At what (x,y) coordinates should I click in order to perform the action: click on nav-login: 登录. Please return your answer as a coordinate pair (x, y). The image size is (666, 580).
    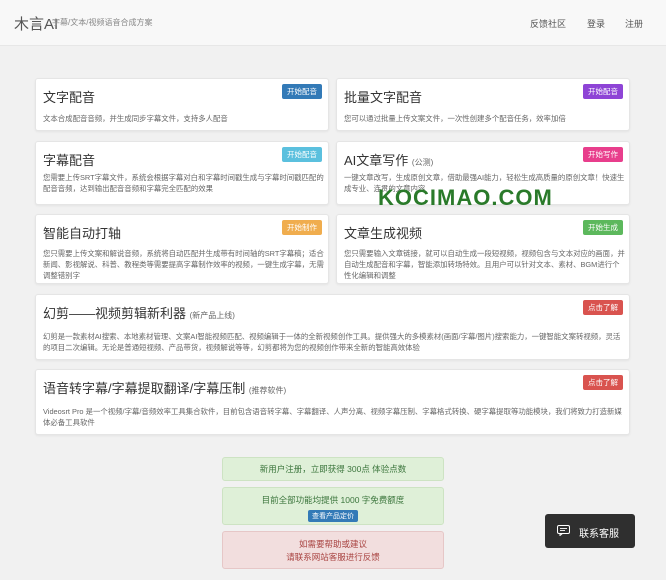
    Looking at the image, I should click on (596, 23).